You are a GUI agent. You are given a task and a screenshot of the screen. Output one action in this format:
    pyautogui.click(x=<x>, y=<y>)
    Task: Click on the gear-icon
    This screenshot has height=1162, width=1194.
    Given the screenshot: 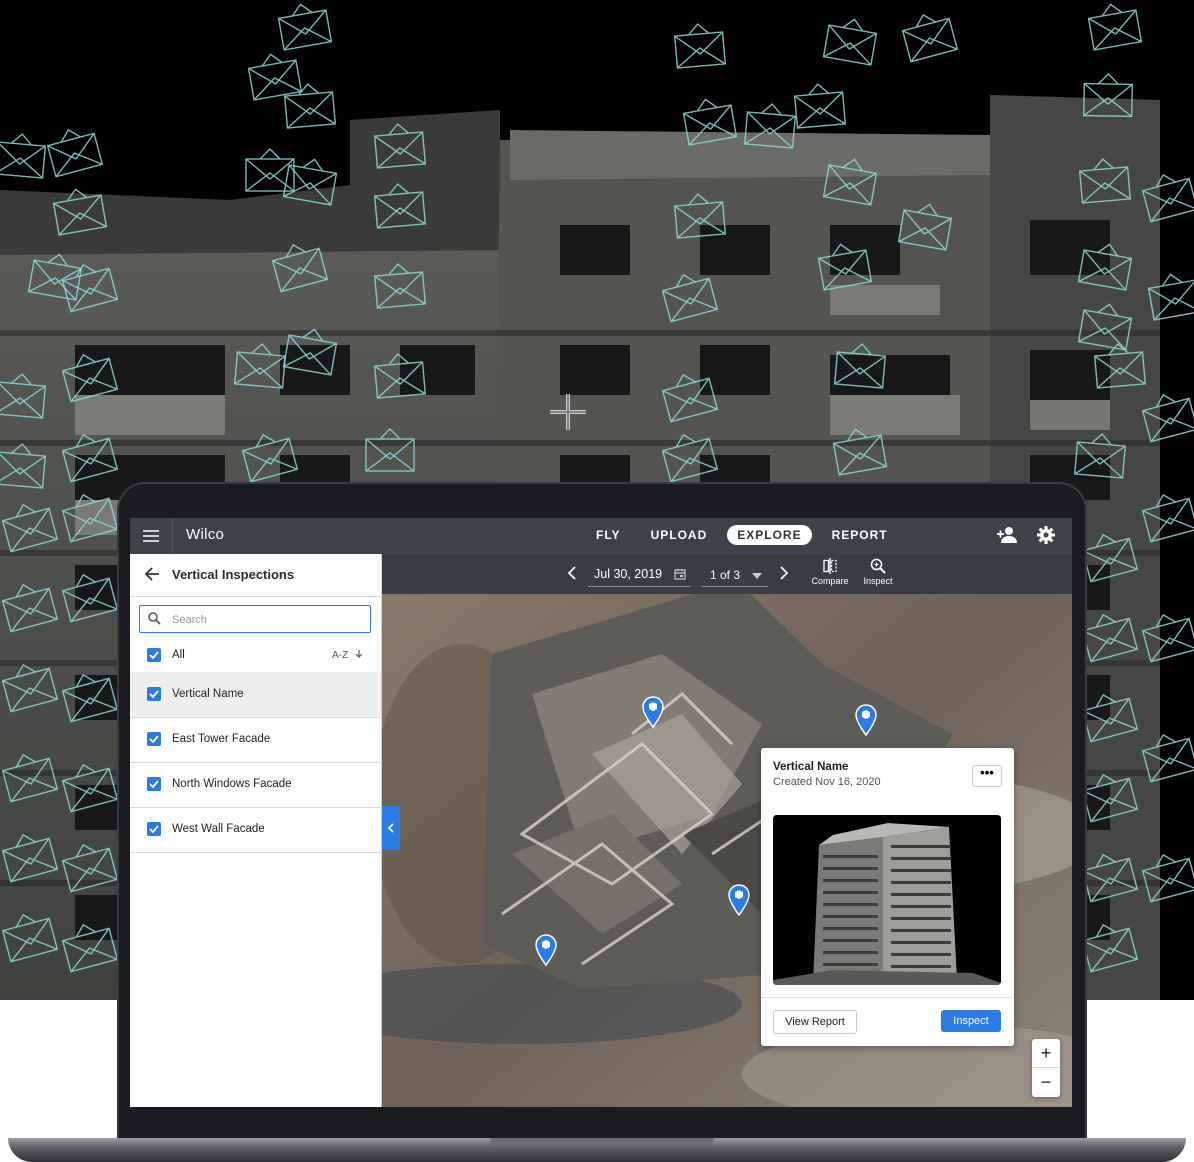 What is the action you would take?
    pyautogui.click(x=1046, y=535)
    